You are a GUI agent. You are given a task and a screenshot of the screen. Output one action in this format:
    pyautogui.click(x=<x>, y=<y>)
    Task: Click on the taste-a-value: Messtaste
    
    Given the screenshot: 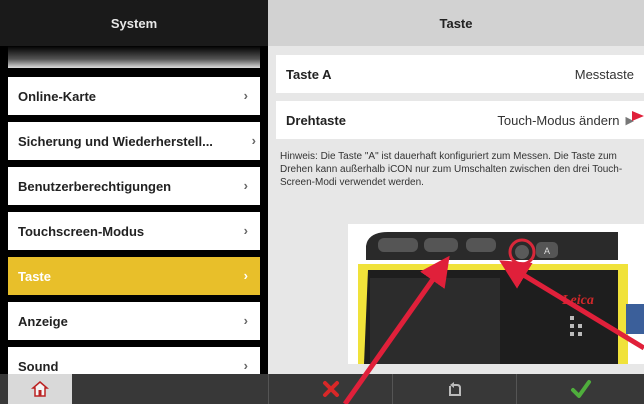 What is the action you would take?
    pyautogui.click(x=604, y=74)
    